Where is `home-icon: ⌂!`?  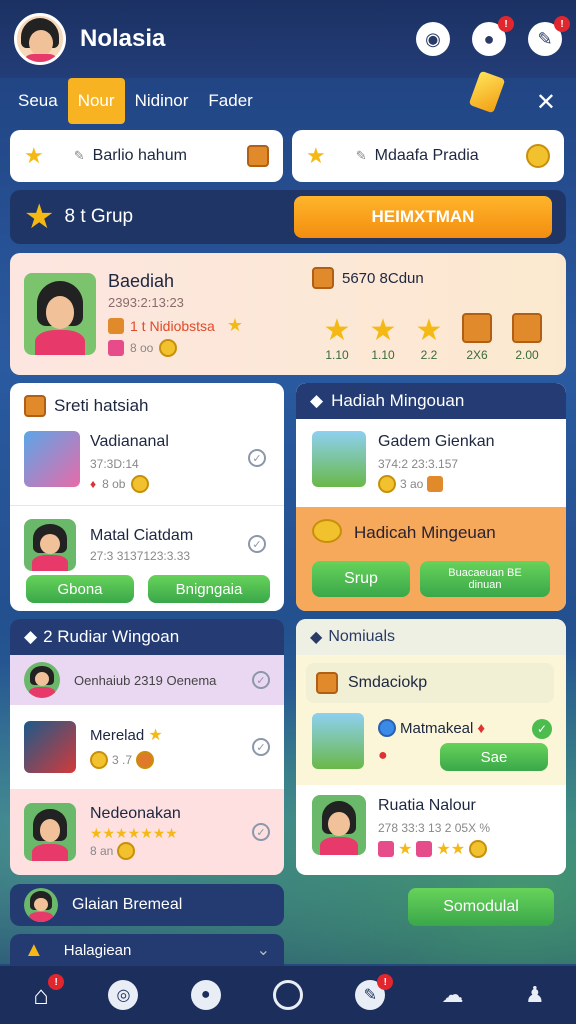
home-icon: ⌂! is located at coordinates (45, 992).